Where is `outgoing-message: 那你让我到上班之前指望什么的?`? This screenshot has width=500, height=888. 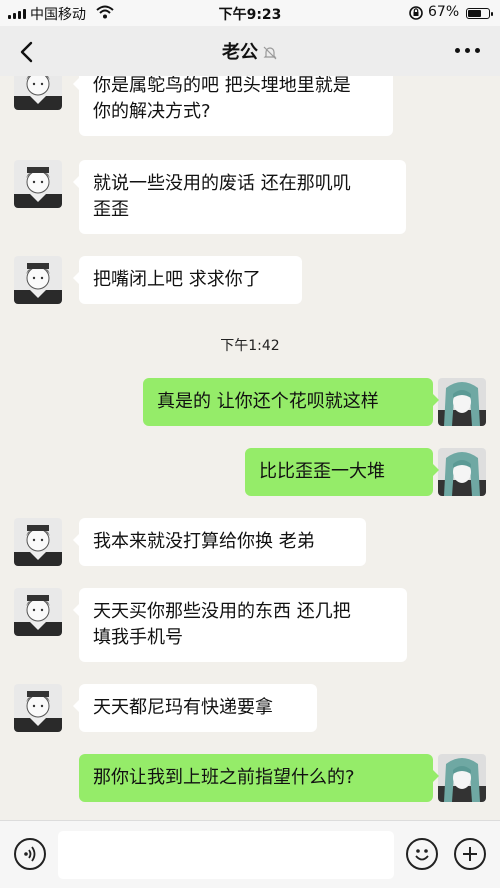 outgoing-message: 那你让我到上班之前指望什么的? is located at coordinates (250, 778).